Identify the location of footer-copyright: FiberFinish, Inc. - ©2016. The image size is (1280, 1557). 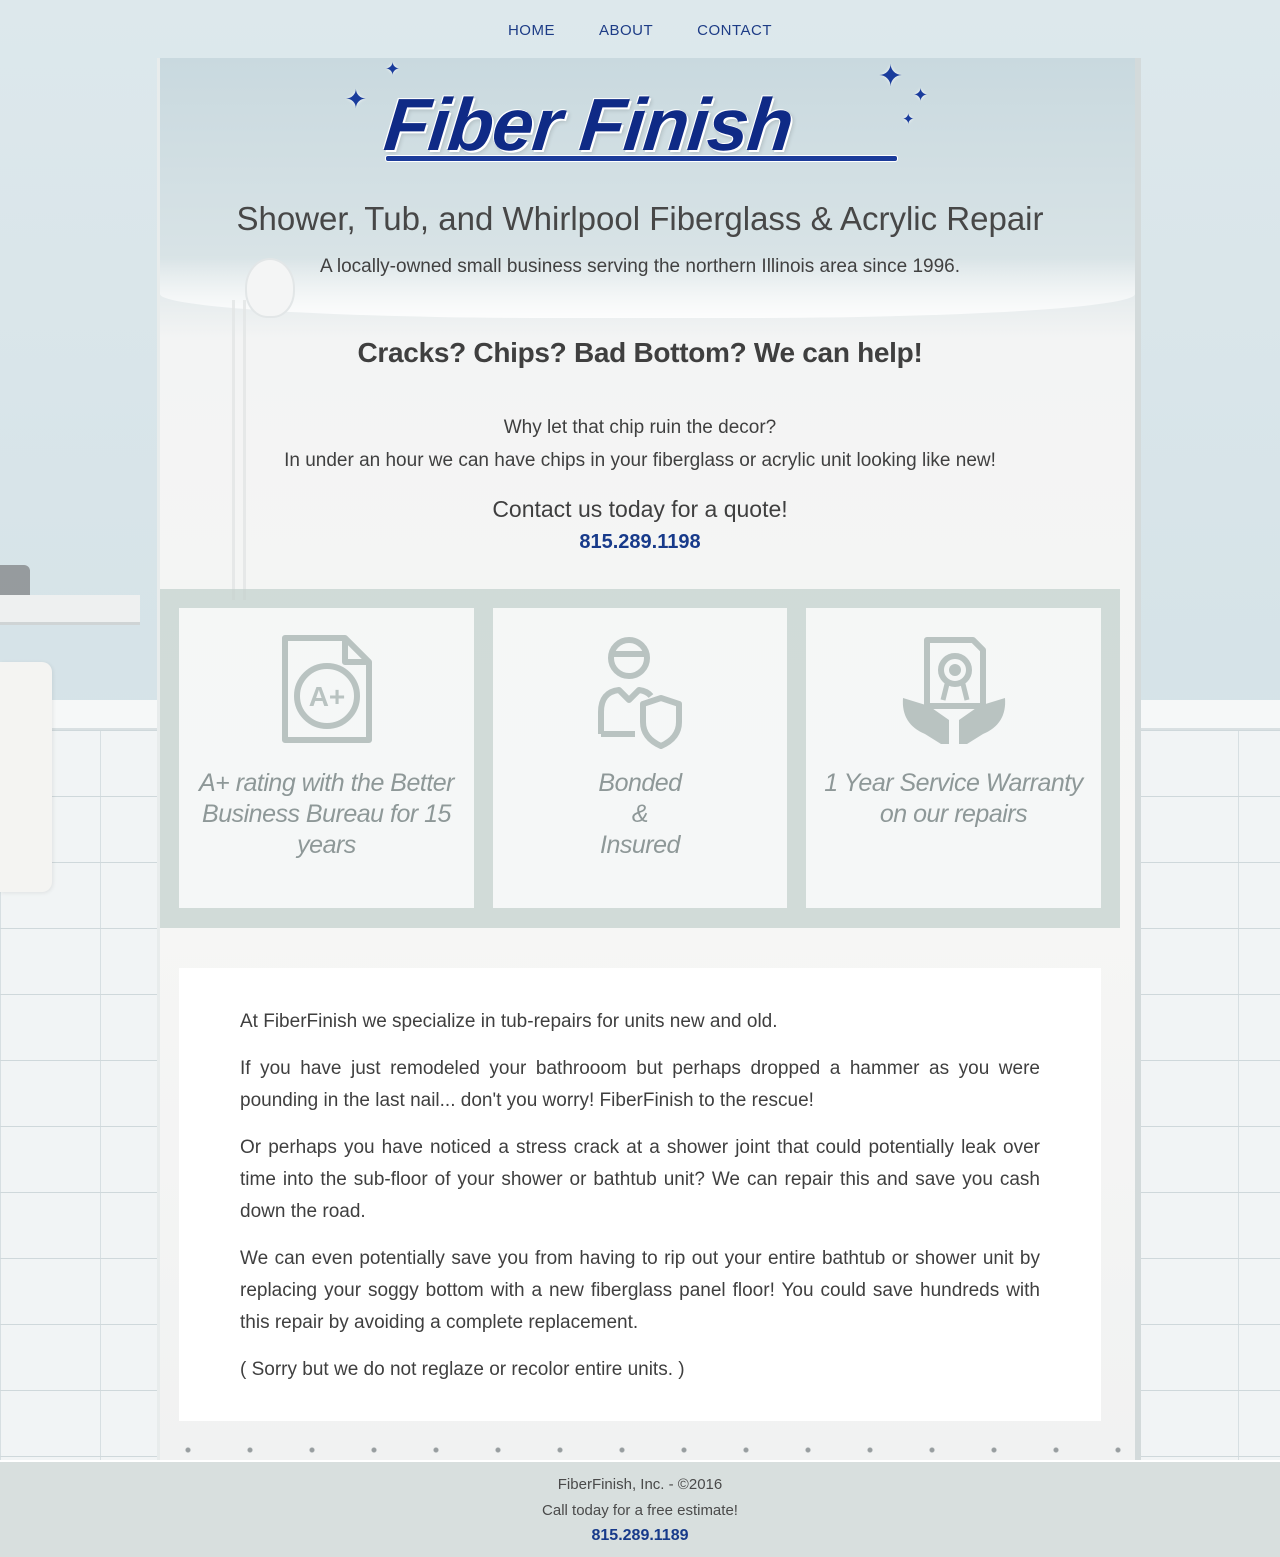
(640, 1484).